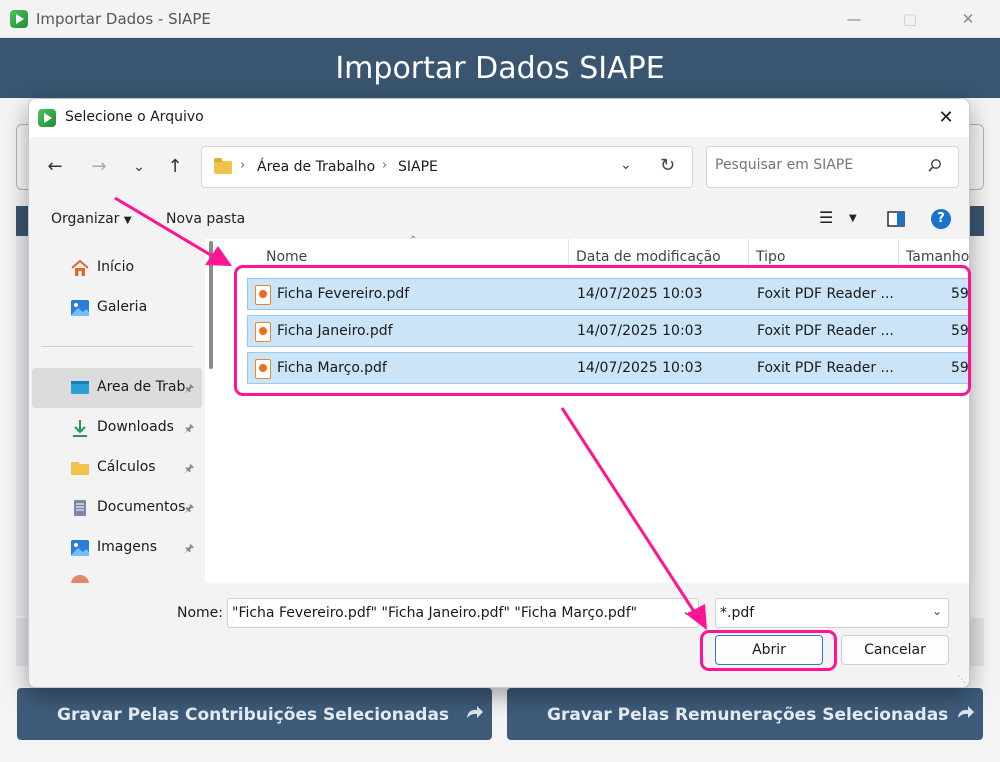  What do you see at coordinates (126, 467) in the screenshot?
I see `sidebar-item-label: Cálculos` at bounding box center [126, 467].